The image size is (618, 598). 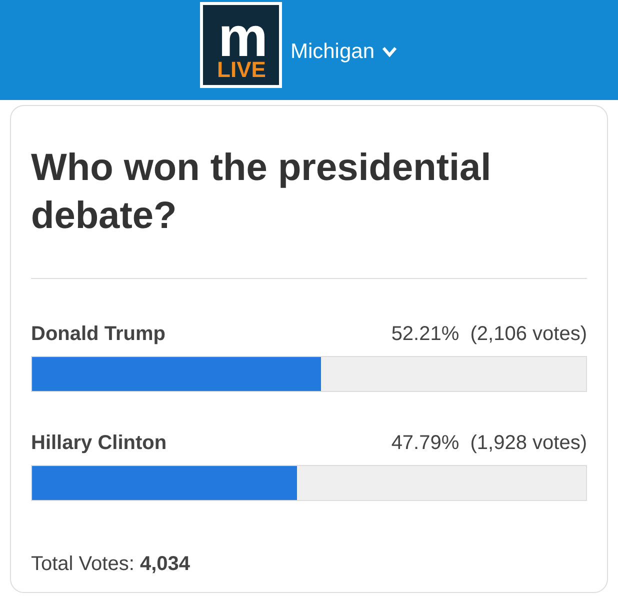 What do you see at coordinates (344, 52) in the screenshot?
I see `region-dropdown: Michigan` at bounding box center [344, 52].